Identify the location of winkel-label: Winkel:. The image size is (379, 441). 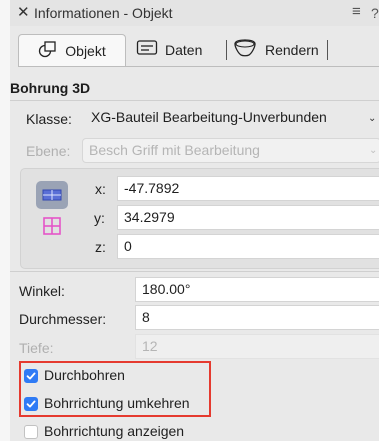
(42, 291).